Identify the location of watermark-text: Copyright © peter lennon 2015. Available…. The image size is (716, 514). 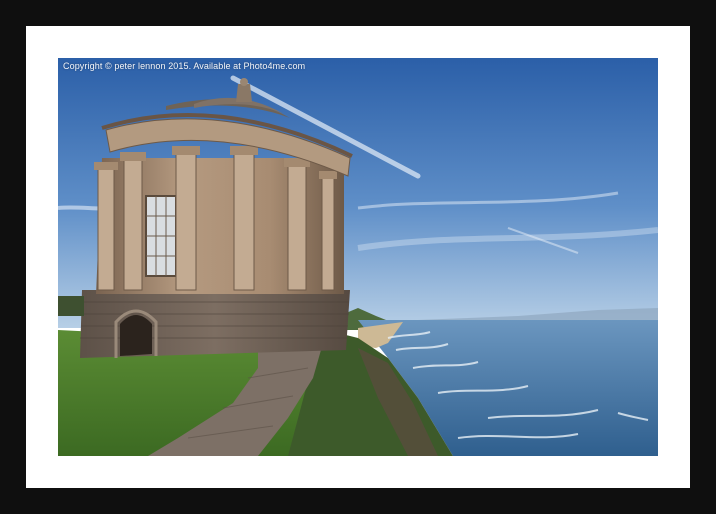
(184, 66).